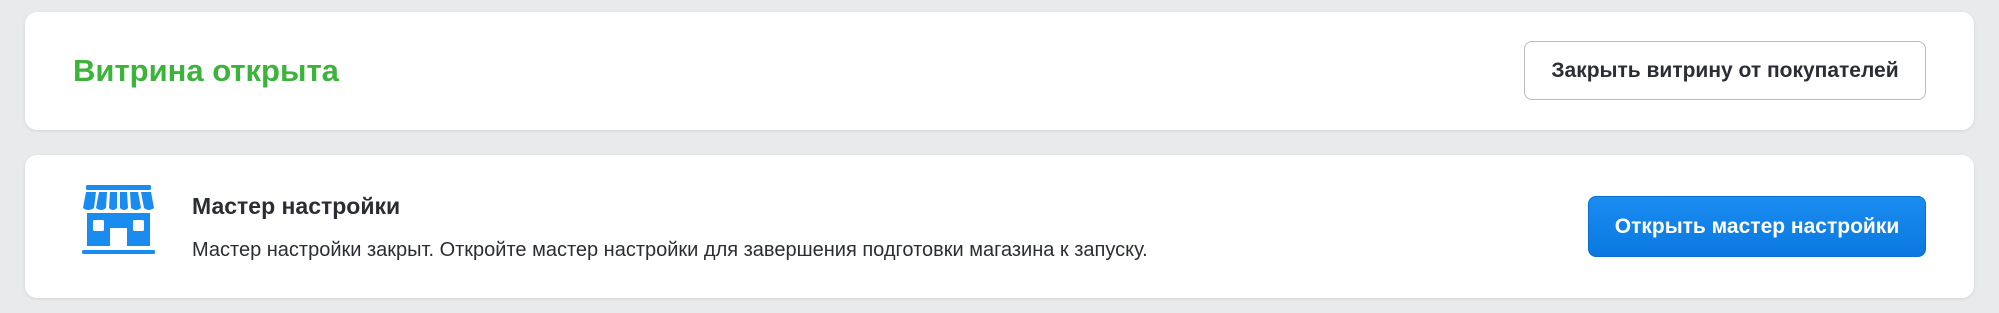 Image resolution: width=1999 pixels, height=313 pixels. Describe the element at coordinates (206, 70) in the screenshot. I see `storefront-status-title: Витрина открыта` at that location.